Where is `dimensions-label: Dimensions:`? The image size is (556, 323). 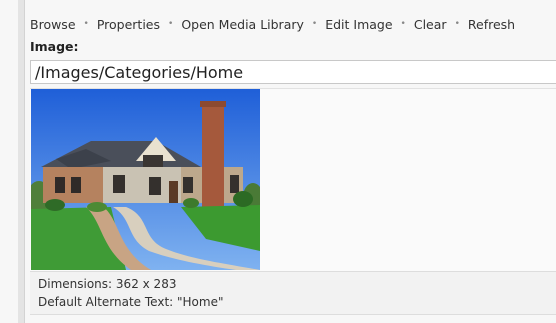
dimensions-label: Dimensions: is located at coordinates (75, 284).